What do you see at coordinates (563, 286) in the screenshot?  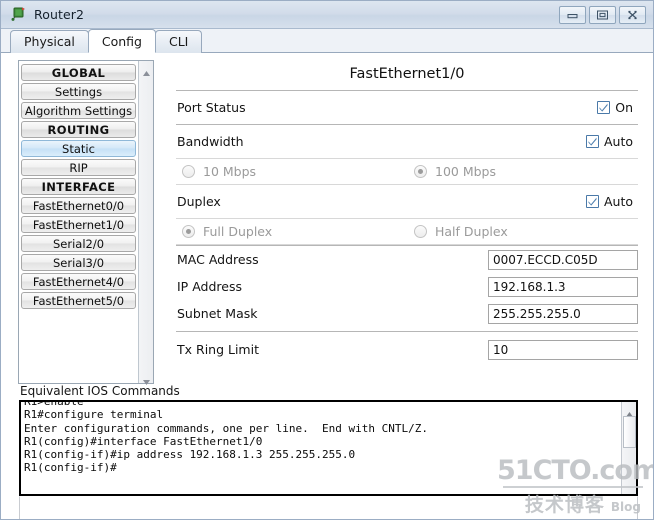 I see `ip-address-input` at bounding box center [563, 286].